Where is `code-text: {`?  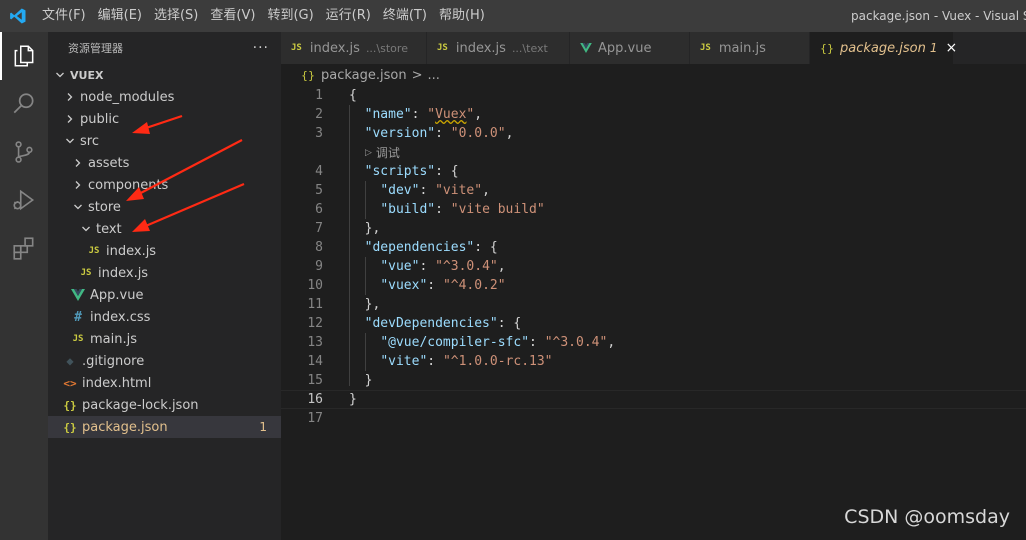 code-text: { is located at coordinates (353, 95).